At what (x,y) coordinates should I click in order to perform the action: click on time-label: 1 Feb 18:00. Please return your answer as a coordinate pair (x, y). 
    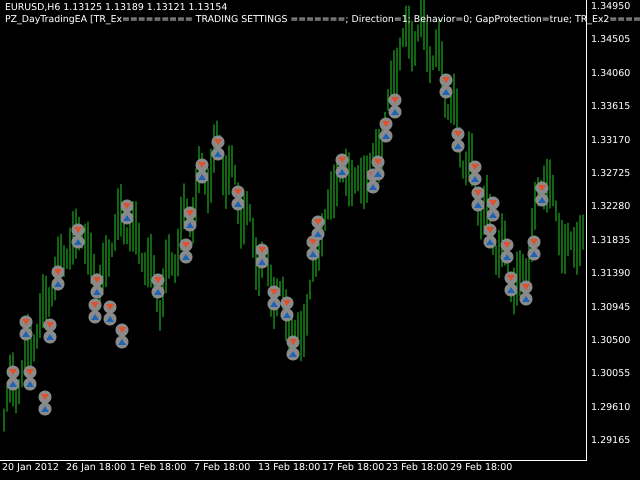
    Looking at the image, I should click on (159, 468).